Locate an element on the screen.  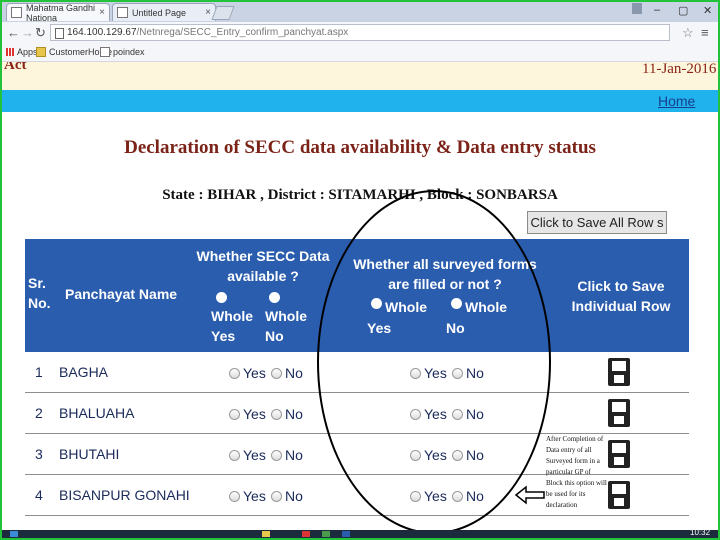
header-secc-available: Whether SECC Data available ? is located at coordinates (263, 266).